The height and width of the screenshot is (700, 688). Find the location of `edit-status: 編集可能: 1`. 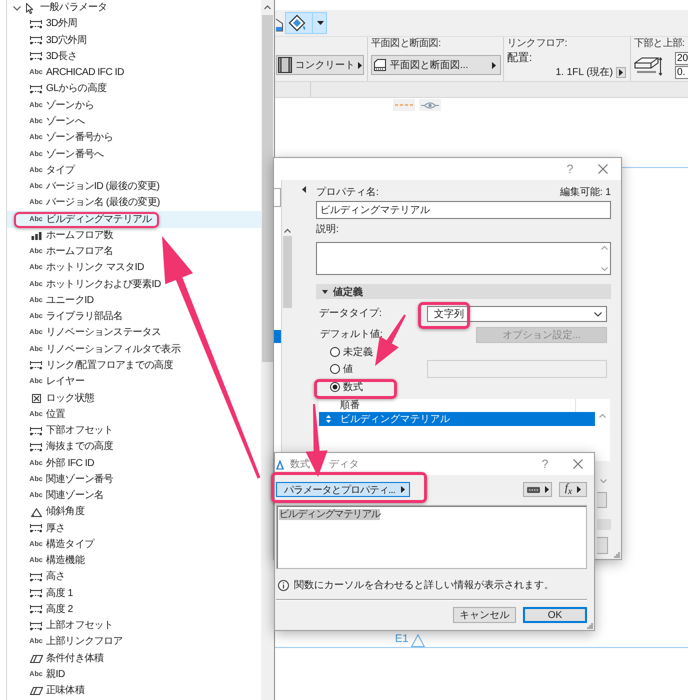

edit-status: 編集可能: 1 is located at coordinates (585, 193).